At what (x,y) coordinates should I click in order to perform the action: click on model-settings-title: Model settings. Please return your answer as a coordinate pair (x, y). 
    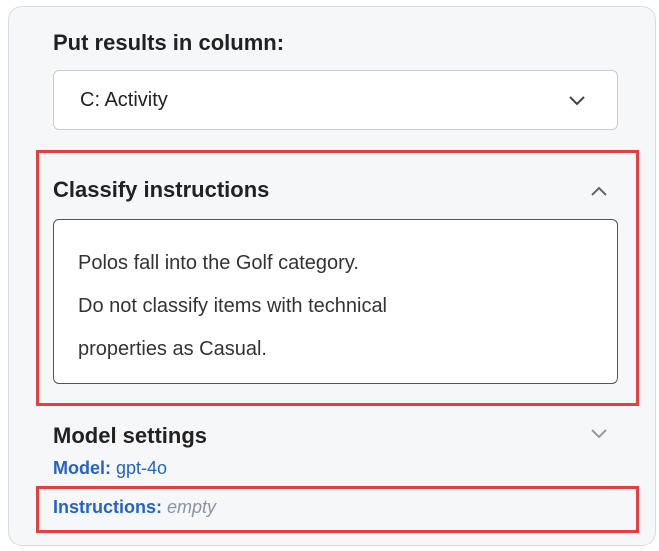
    Looking at the image, I should click on (130, 436).